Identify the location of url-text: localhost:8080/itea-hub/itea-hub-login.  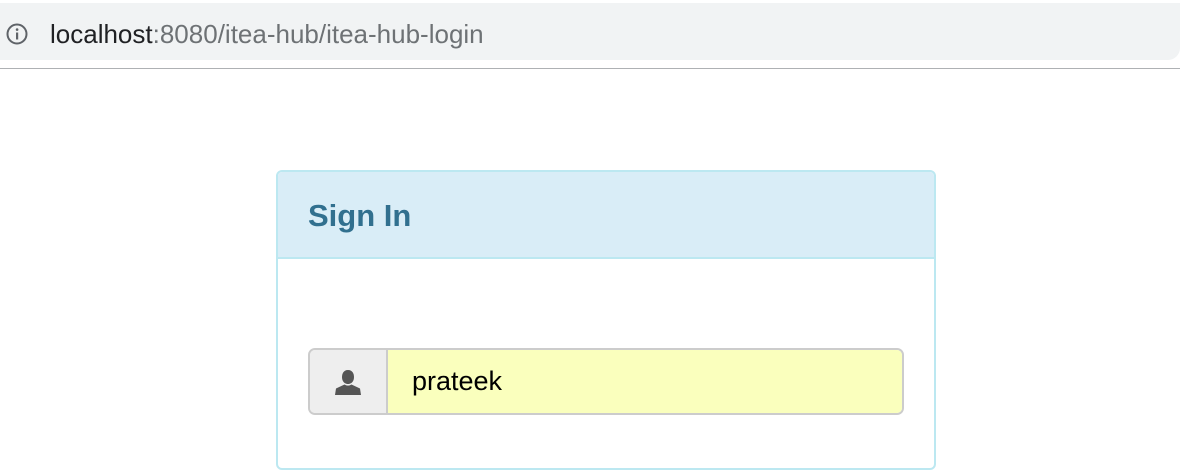
(267, 34).